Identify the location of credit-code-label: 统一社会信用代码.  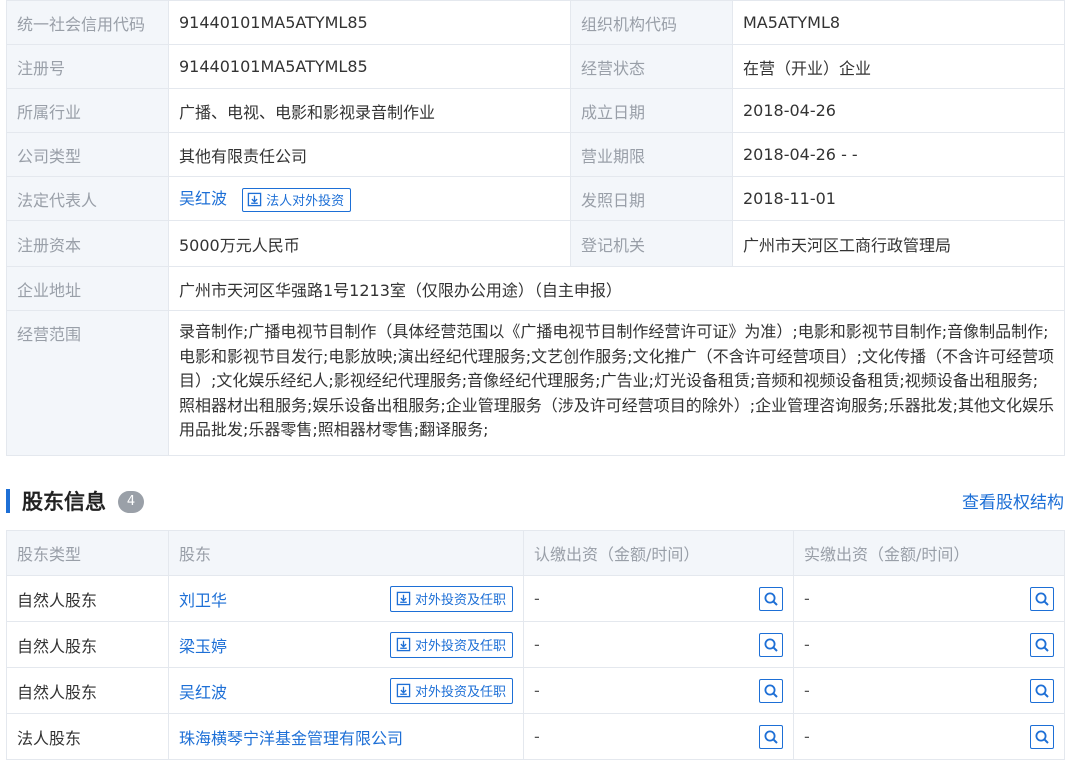
(87, 22).